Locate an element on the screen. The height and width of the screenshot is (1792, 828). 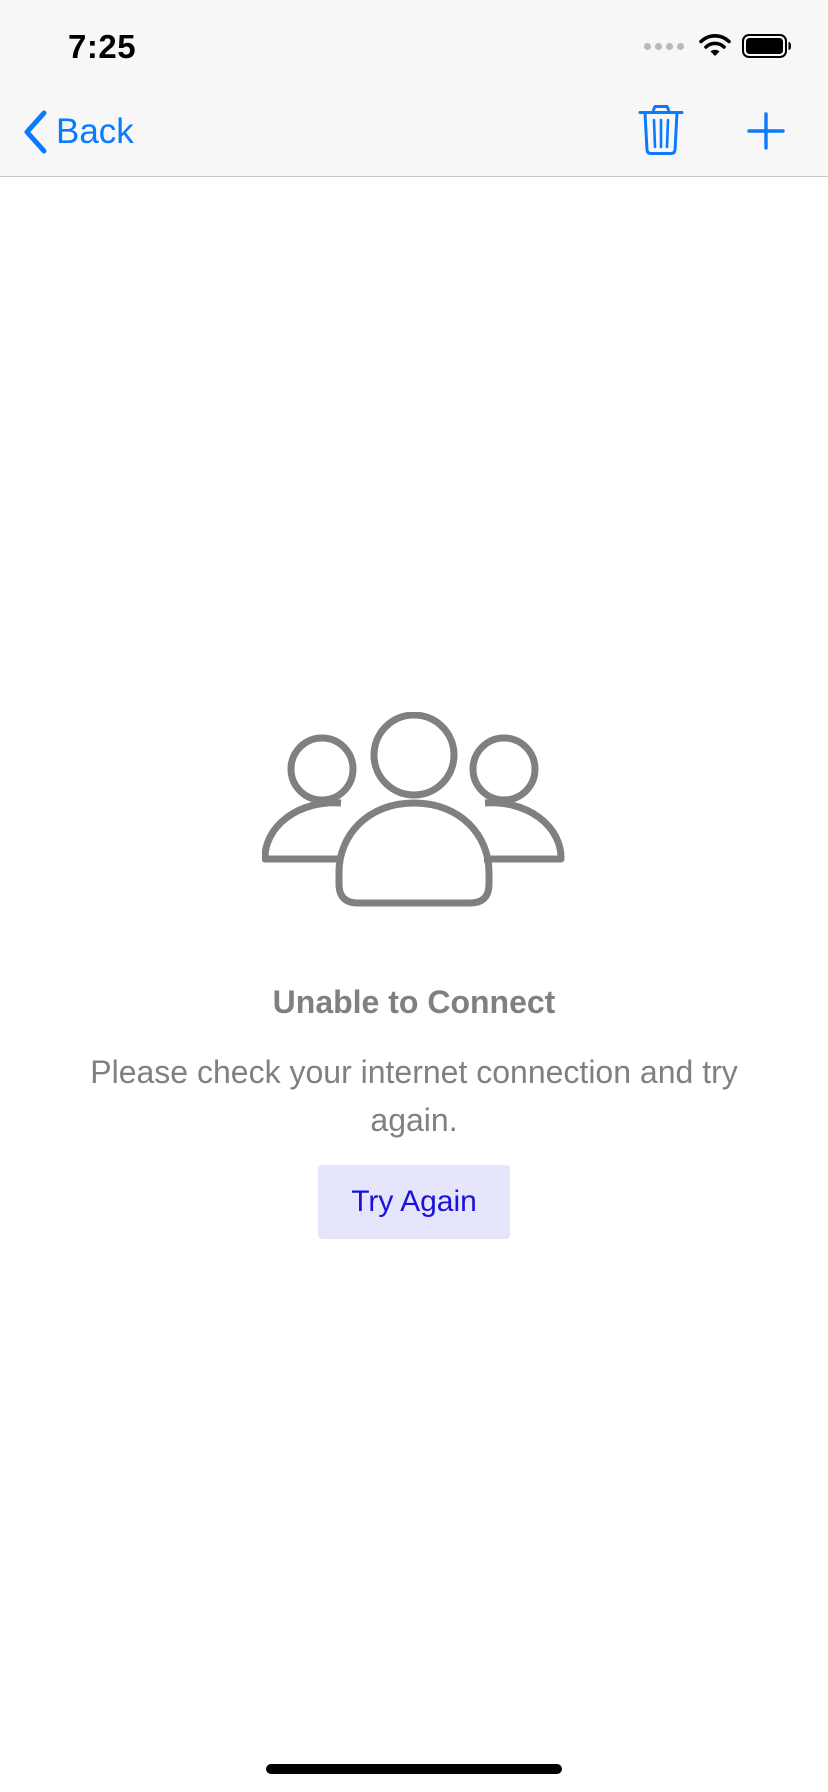
signal-dots-icon is located at coordinates (664, 46).